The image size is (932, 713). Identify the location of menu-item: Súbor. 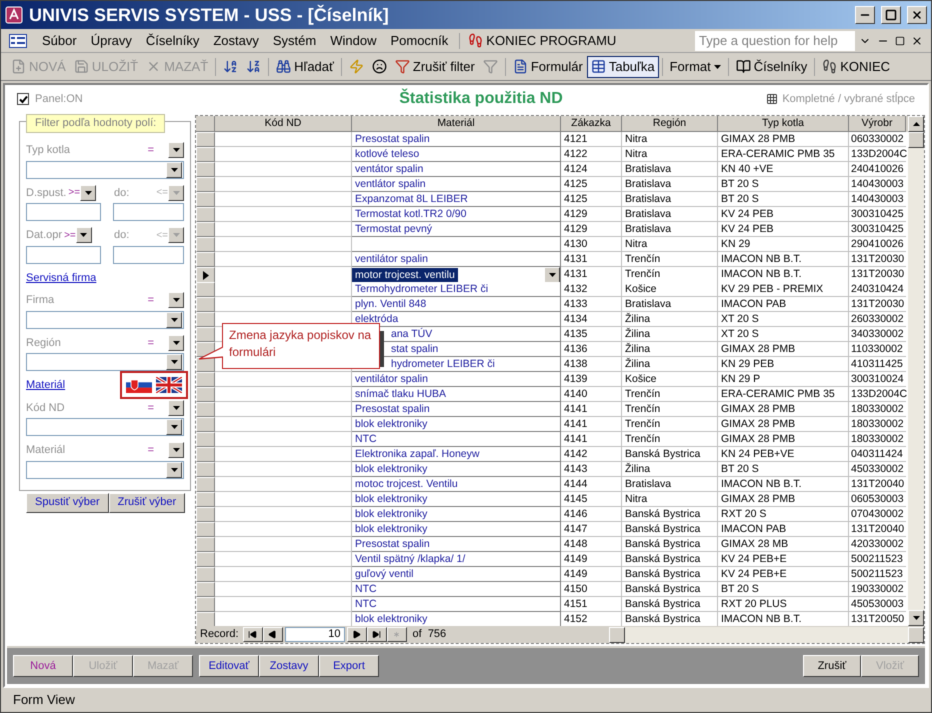
(59, 40).